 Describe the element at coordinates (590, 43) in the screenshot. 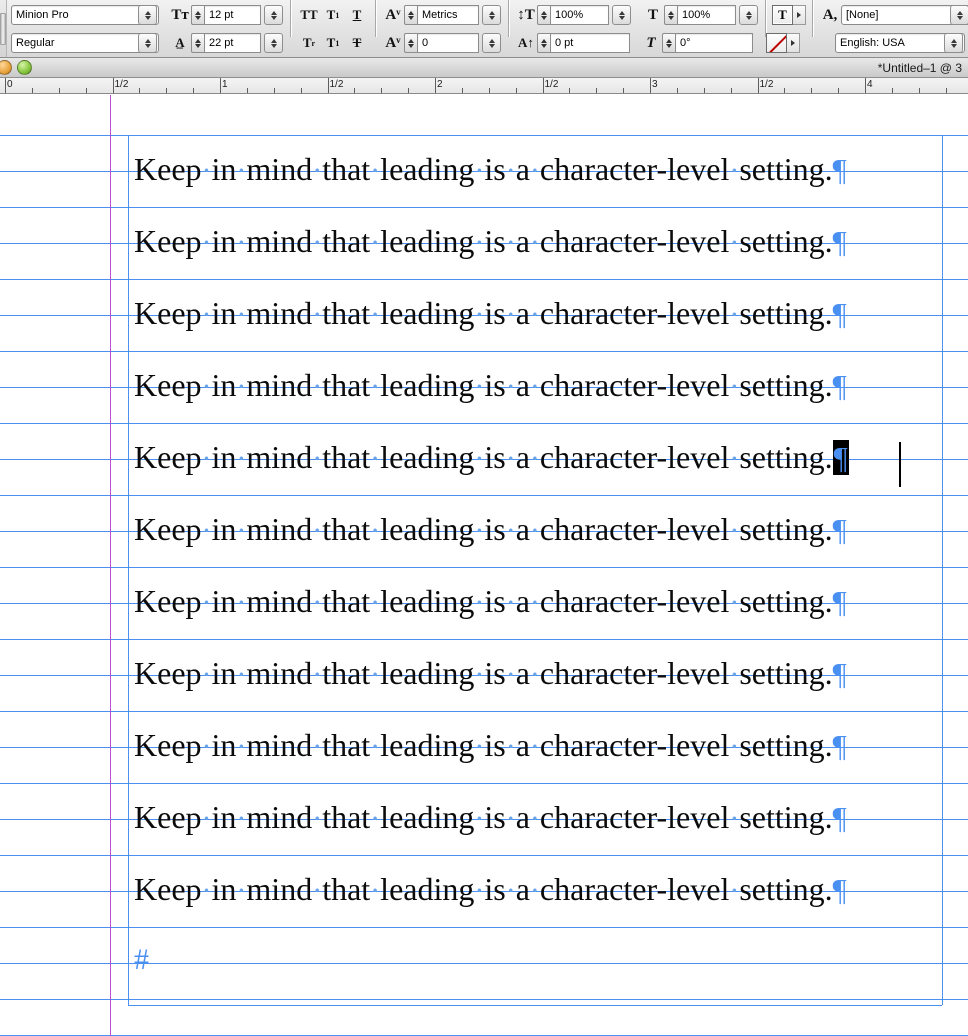

I see `baseline-shift-value: 0 pt` at that location.